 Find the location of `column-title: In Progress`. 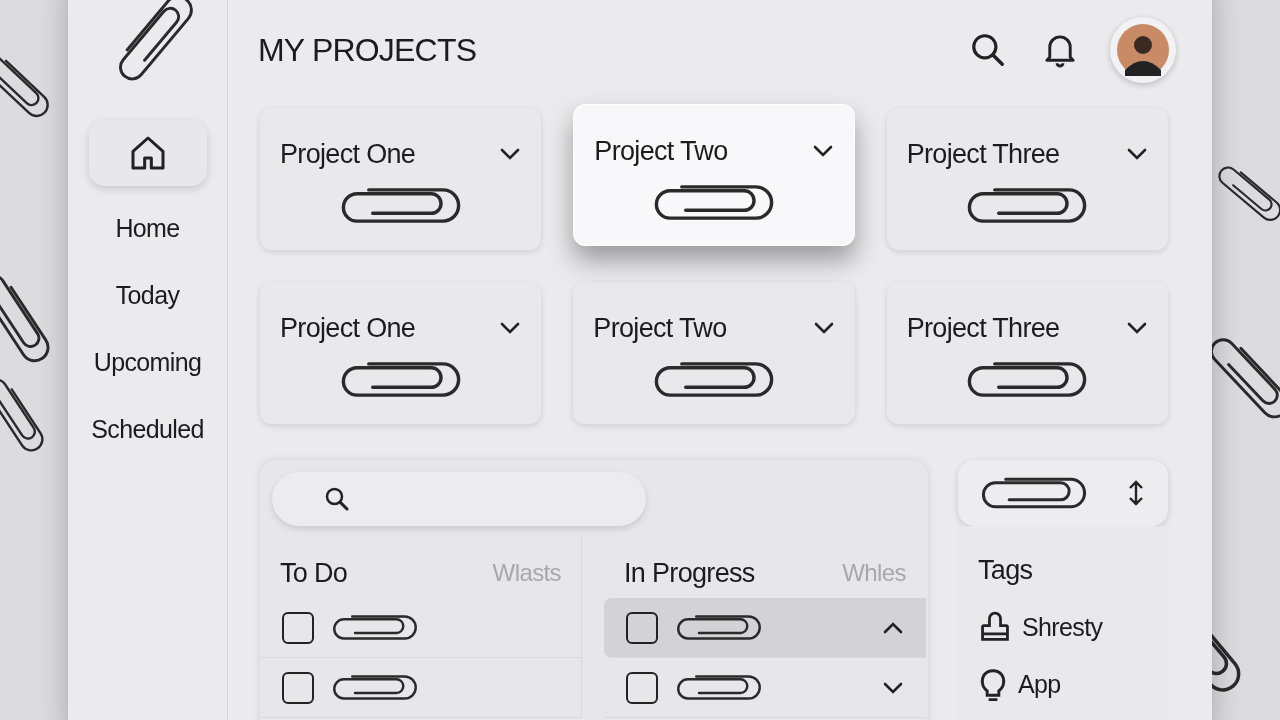

column-title: In Progress is located at coordinates (689, 573).